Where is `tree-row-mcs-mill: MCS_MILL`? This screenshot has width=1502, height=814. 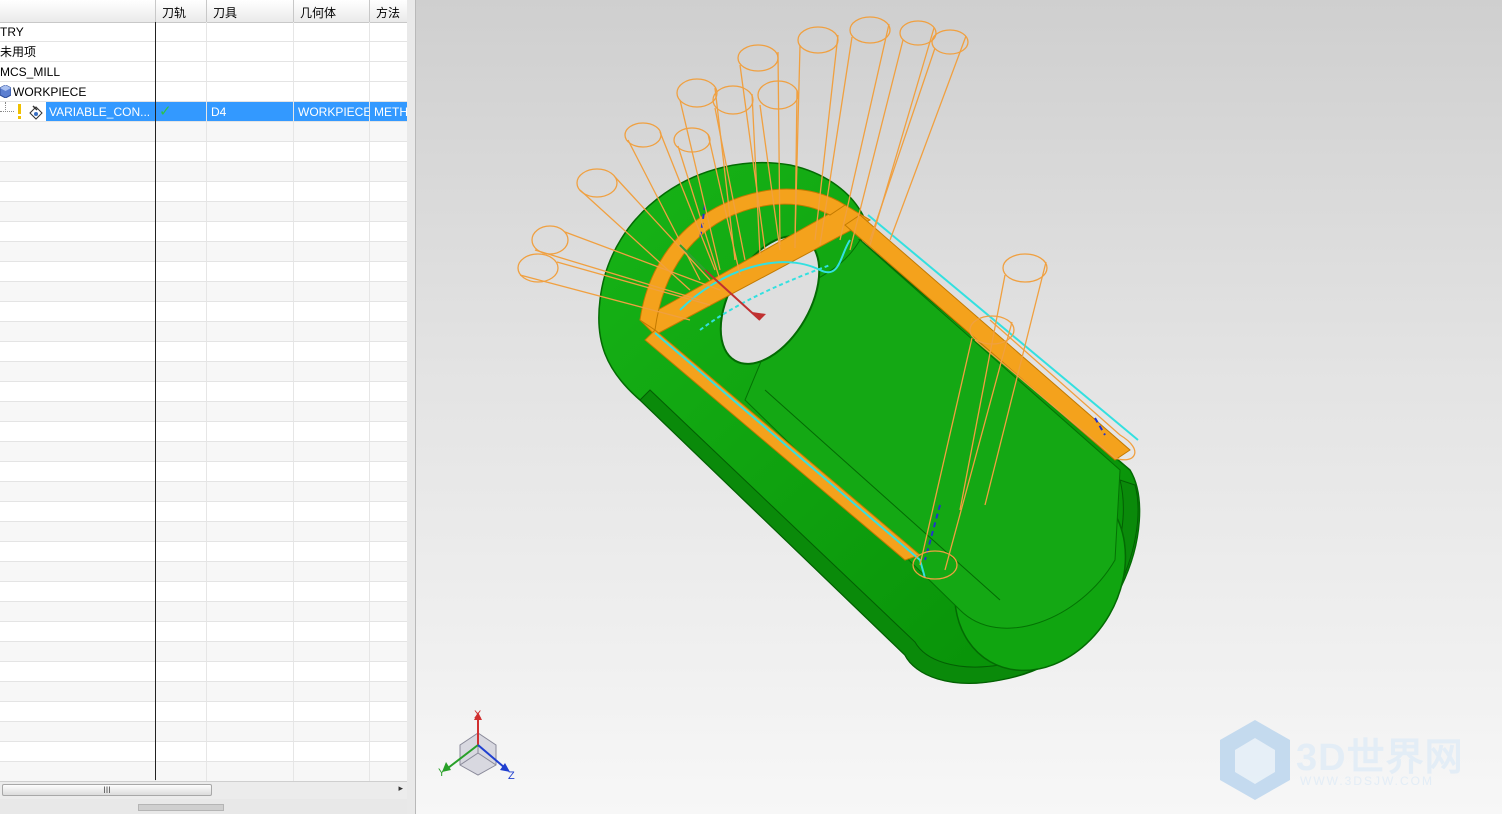 tree-row-mcs-mill: MCS_MILL is located at coordinates (203, 72).